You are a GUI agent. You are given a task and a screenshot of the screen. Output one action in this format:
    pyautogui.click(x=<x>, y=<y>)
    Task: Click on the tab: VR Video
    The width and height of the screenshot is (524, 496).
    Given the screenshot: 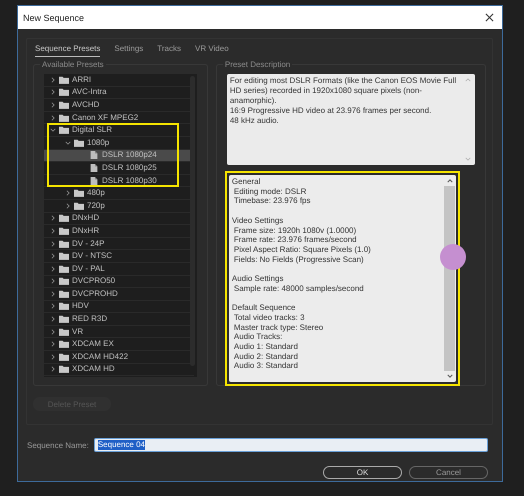 What is the action you would take?
    pyautogui.click(x=211, y=50)
    